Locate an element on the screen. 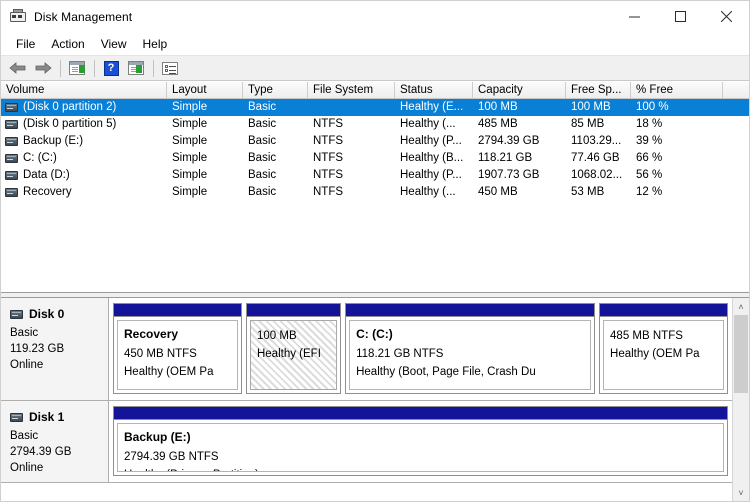 This screenshot has width=750, height=502. scroll-down-button: ˅ is located at coordinates (741, 492).